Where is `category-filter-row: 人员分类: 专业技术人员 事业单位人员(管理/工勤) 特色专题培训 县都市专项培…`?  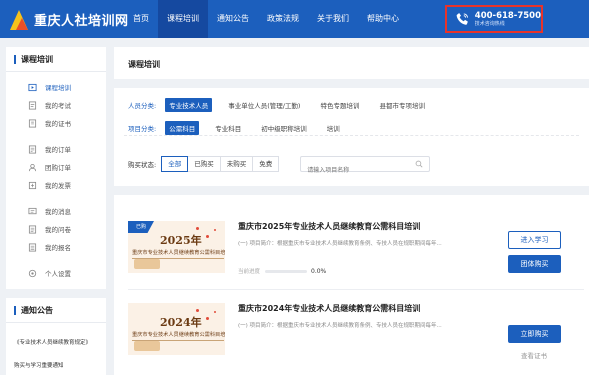 category-filter-row: 人员分类: 专业技术人员 事业单位人员(管理/工勤) 特色专题培训 县都市专项培… is located at coordinates (284, 105).